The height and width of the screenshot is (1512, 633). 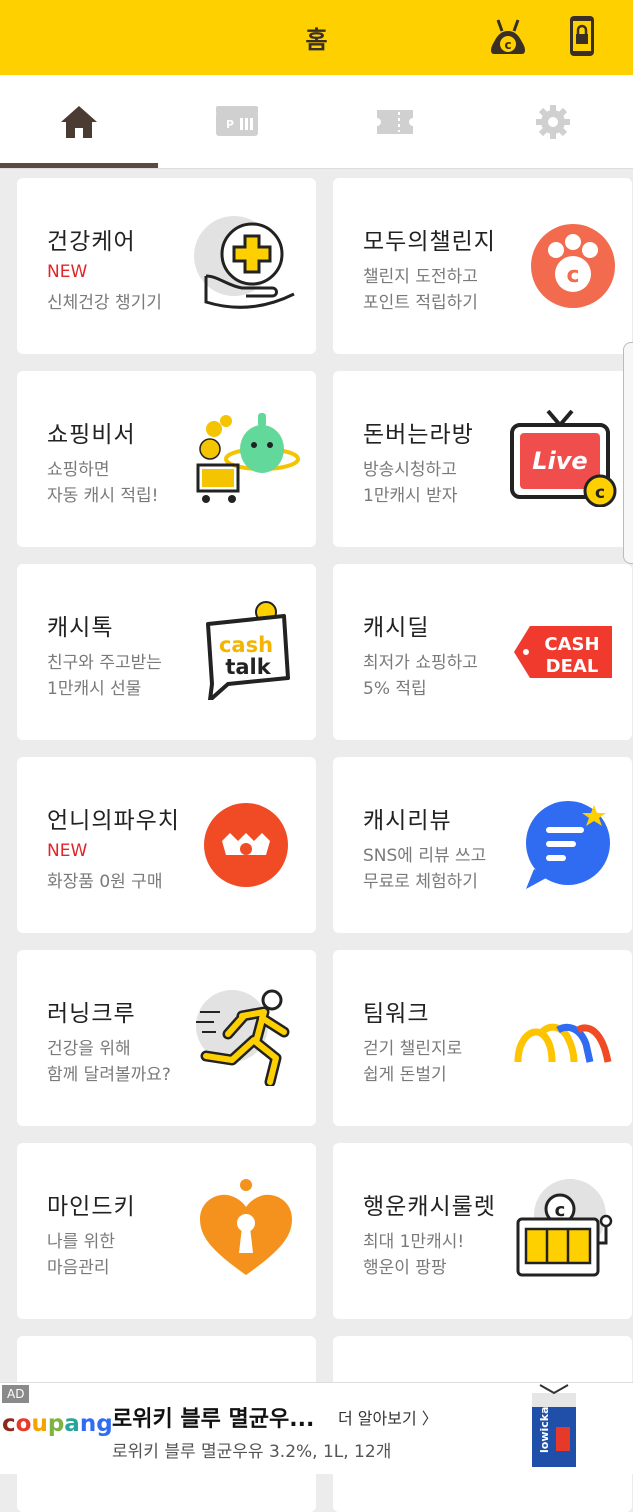 What do you see at coordinates (413, 1049) in the screenshot?
I see `card-desc: 걷기 챌린지로` at bounding box center [413, 1049].